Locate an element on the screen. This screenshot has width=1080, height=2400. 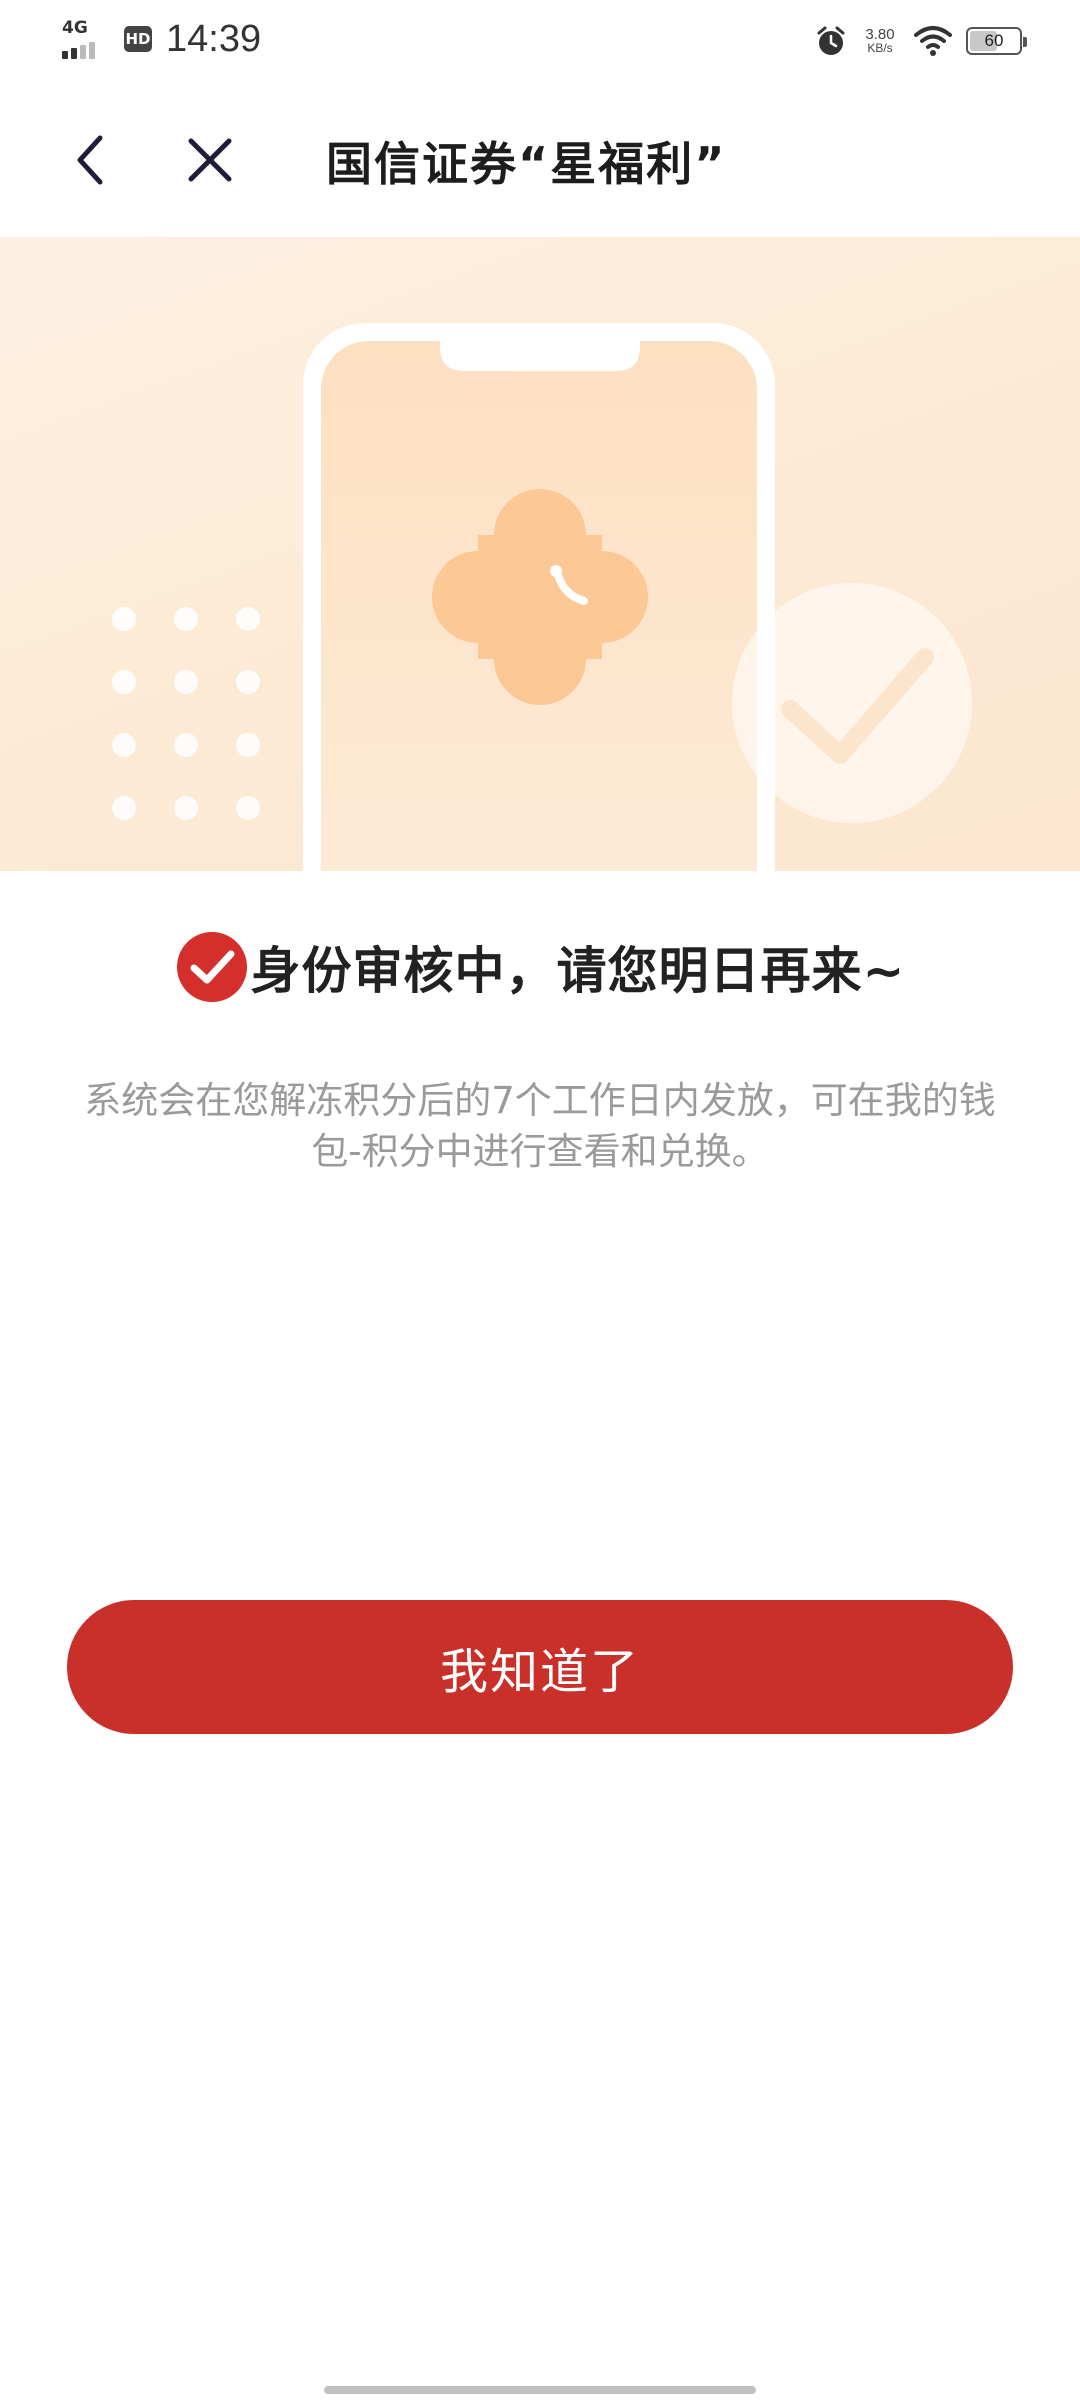
wifi-icon is located at coordinates (933, 41).